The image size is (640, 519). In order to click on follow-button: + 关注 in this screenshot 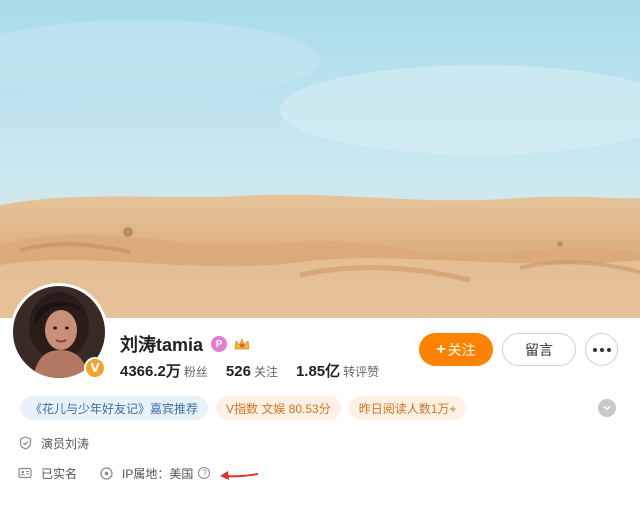, I will do `click(456, 349)`.